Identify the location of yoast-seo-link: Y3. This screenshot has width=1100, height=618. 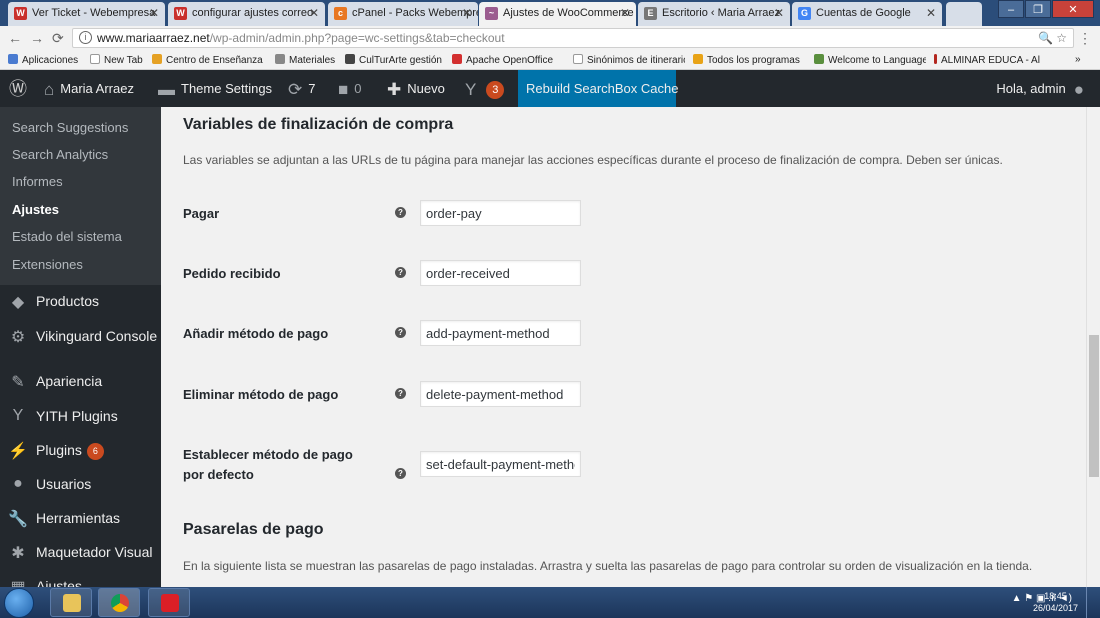
(485, 88).